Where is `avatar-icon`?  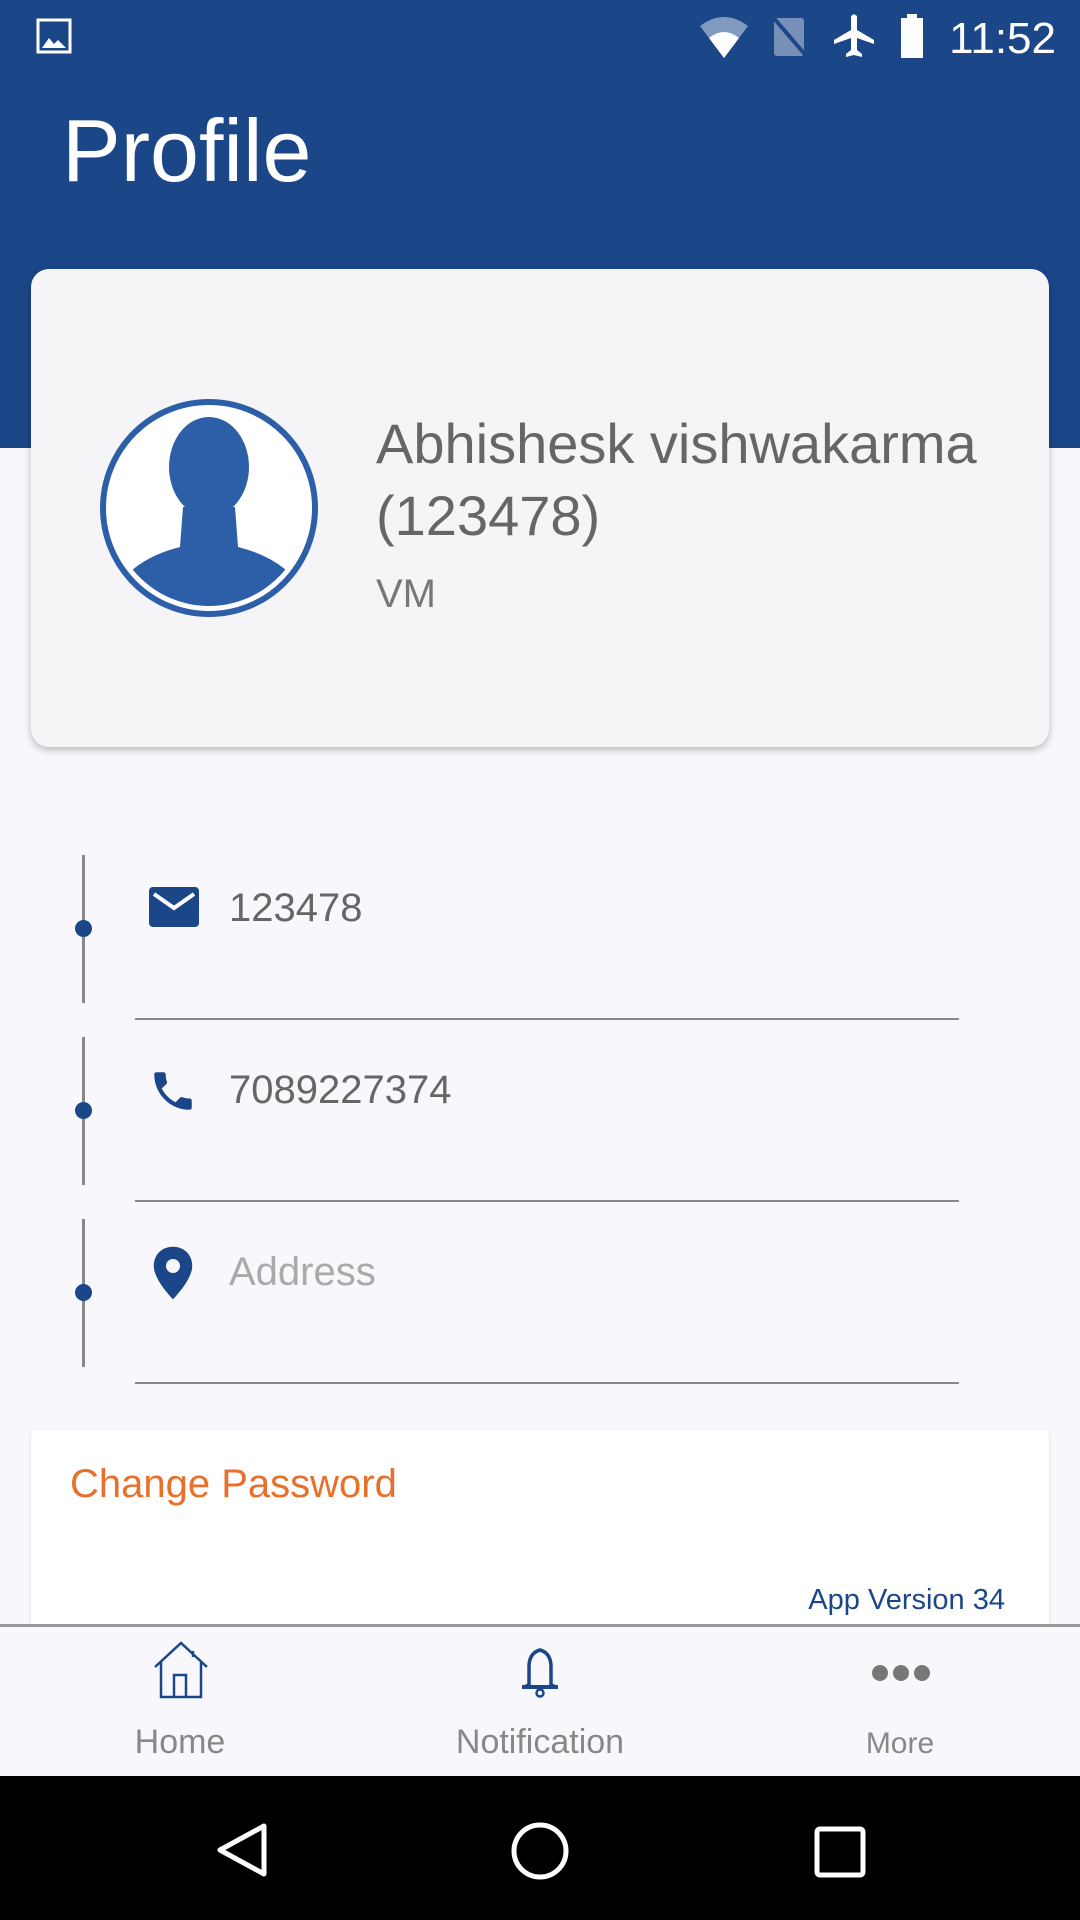 avatar-icon is located at coordinates (209, 508).